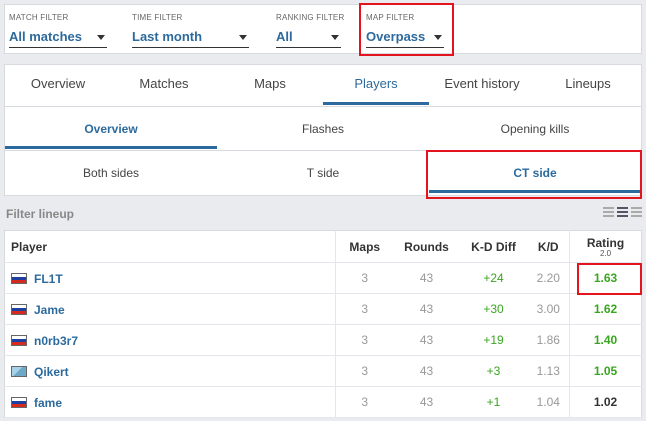  I want to click on view-toggle, so click(622, 212).